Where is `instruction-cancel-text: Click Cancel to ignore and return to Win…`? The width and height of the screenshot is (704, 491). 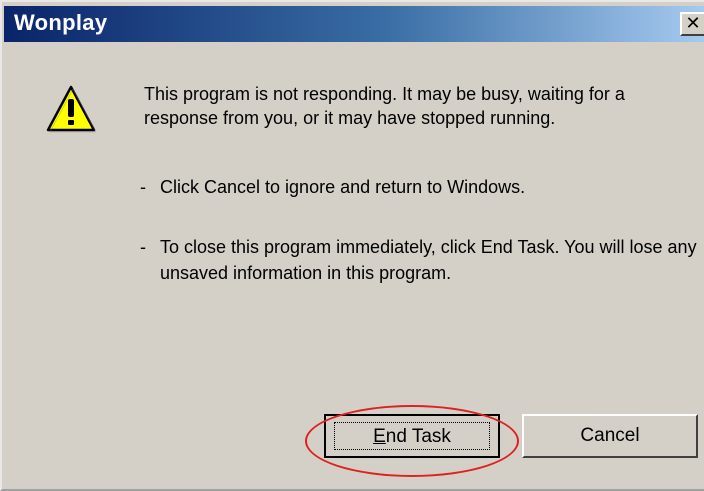 instruction-cancel-text: Click Cancel to ignore and return to Win… is located at coordinates (343, 187).